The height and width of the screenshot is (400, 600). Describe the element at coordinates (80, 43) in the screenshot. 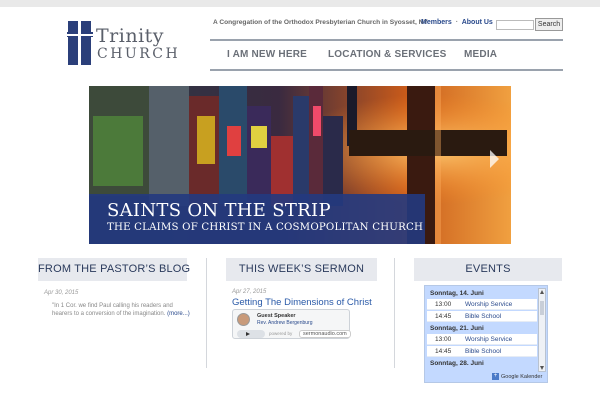

I see `cross-logo-icon` at that location.